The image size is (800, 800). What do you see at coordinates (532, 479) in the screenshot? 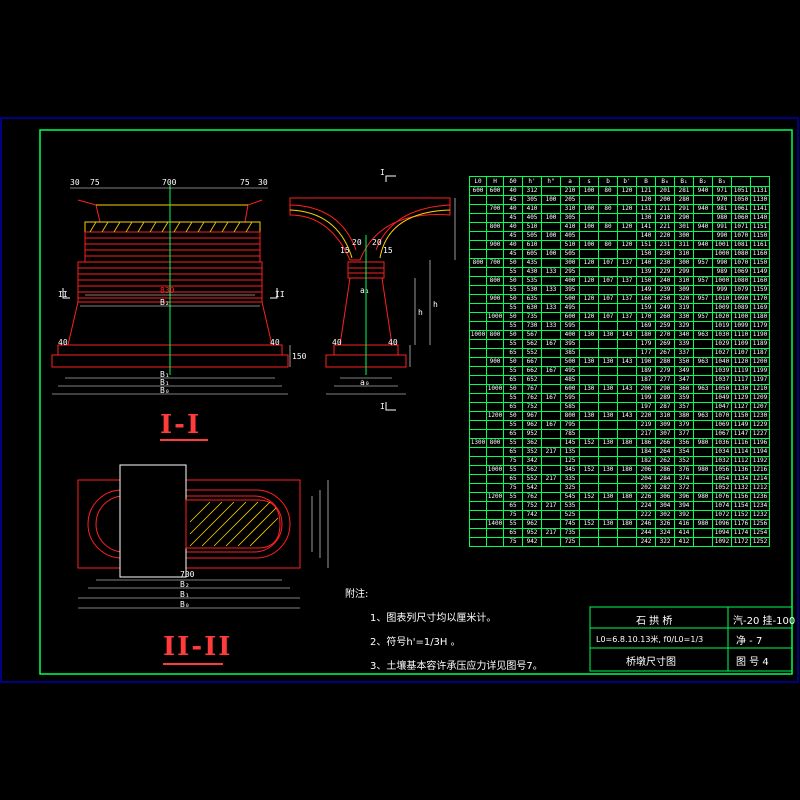
I see `table-cell: 552` at bounding box center [532, 479].